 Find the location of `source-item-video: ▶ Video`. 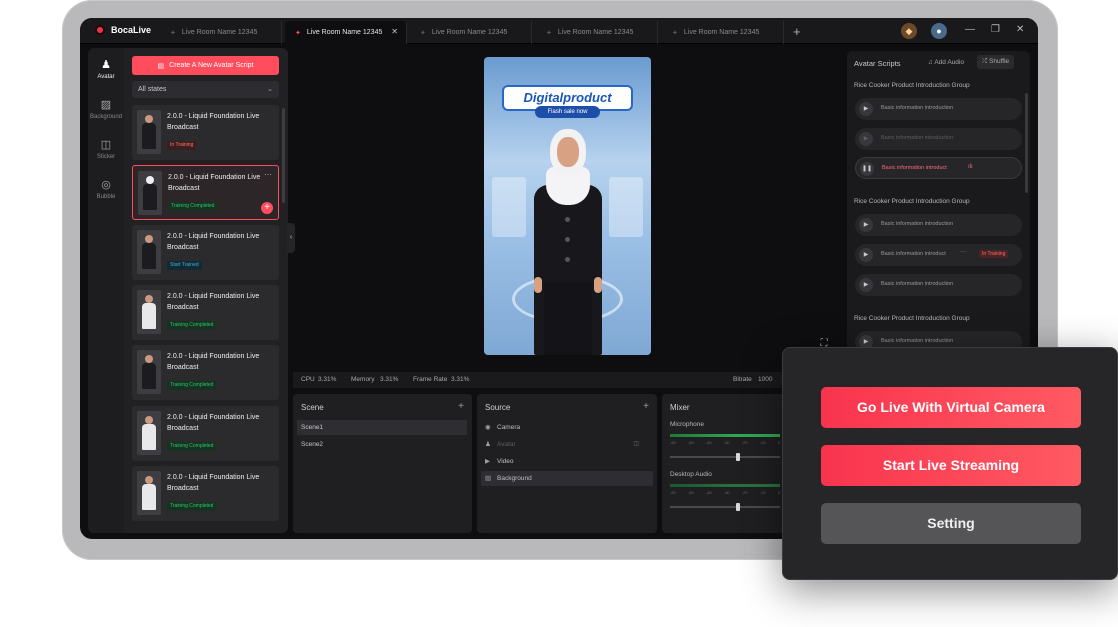

source-item-video: ▶ Video is located at coordinates (567, 461).